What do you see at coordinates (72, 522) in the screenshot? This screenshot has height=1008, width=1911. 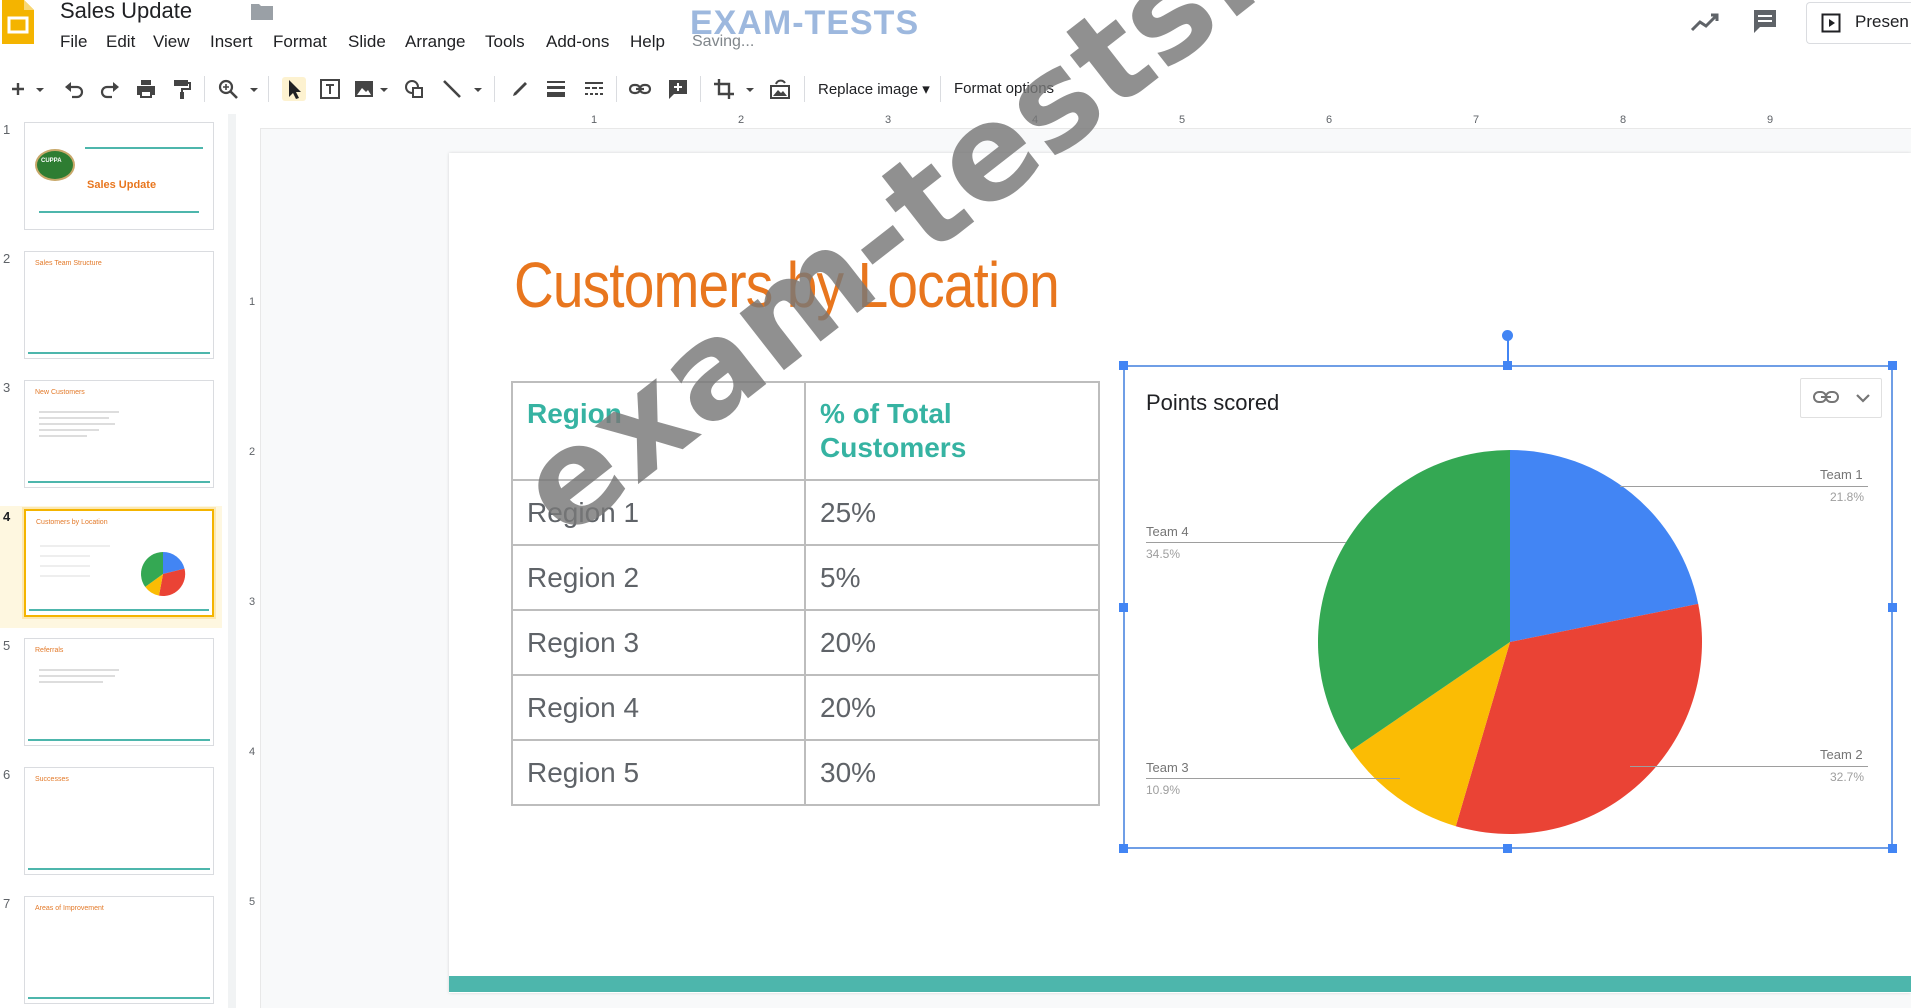 I see `slide-thumb-title: Customers by Location` at bounding box center [72, 522].